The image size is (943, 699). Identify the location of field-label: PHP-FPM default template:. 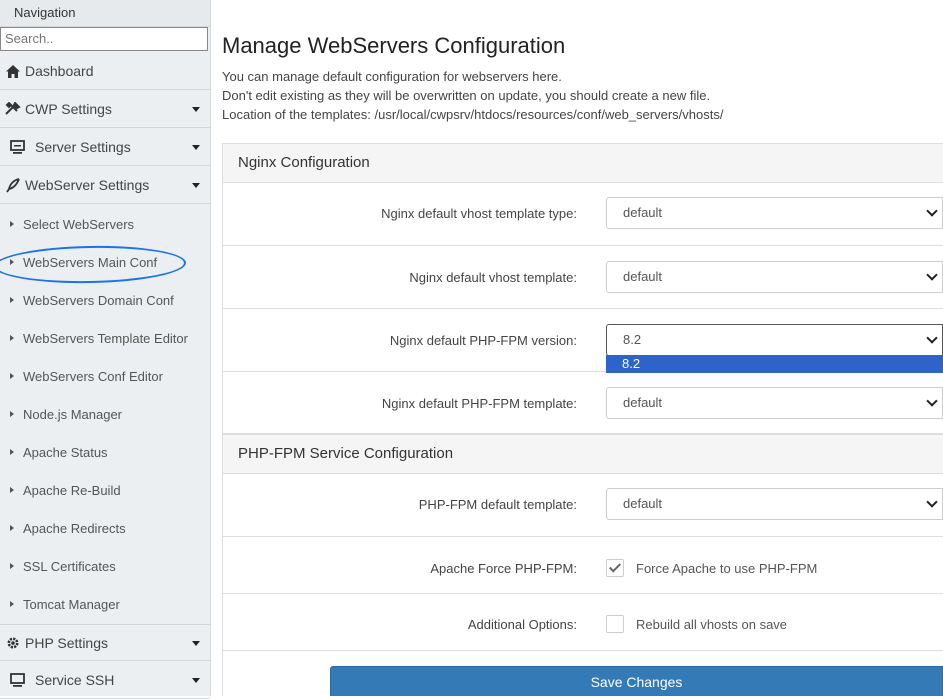
(497, 504).